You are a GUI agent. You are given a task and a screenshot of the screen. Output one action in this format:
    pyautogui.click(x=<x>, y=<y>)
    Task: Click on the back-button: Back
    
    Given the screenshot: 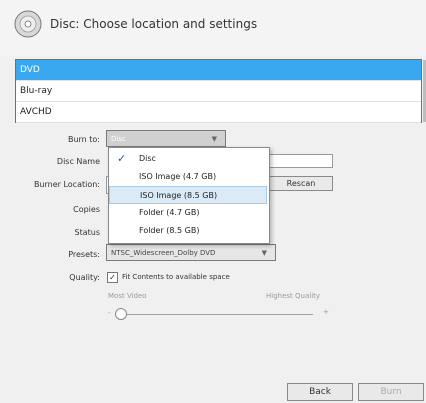 What is the action you would take?
    pyautogui.click(x=320, y=392)
    